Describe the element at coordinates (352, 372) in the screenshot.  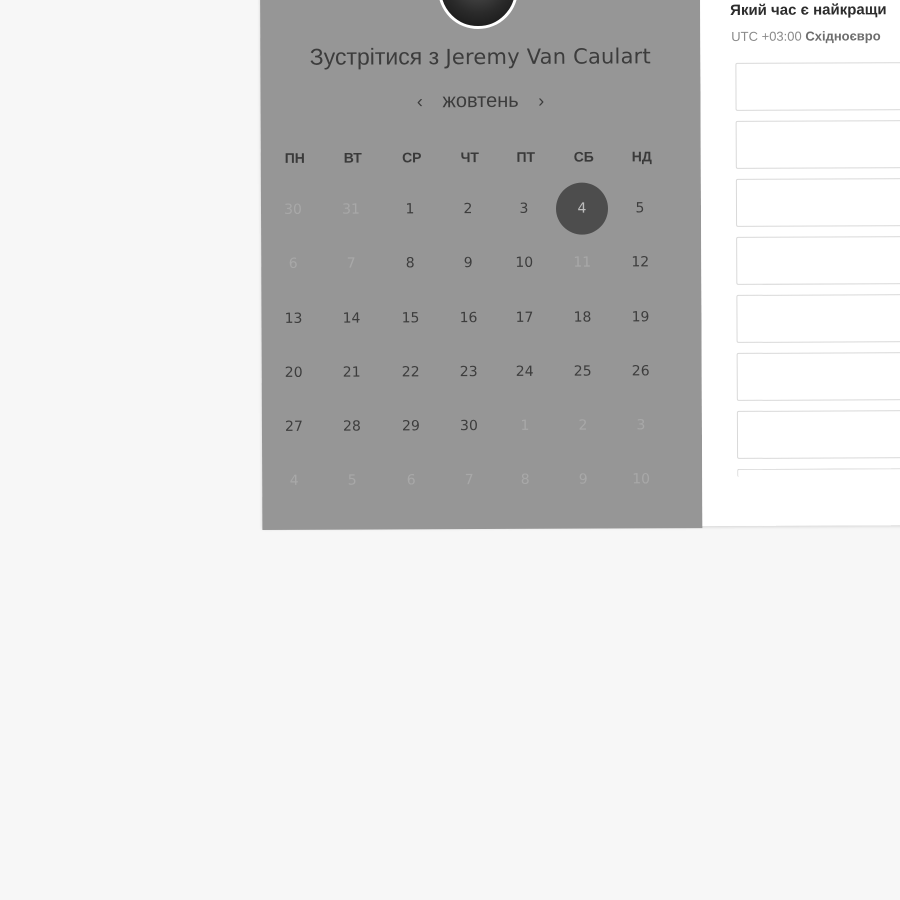
I see `calendar-day: 21` at that location.